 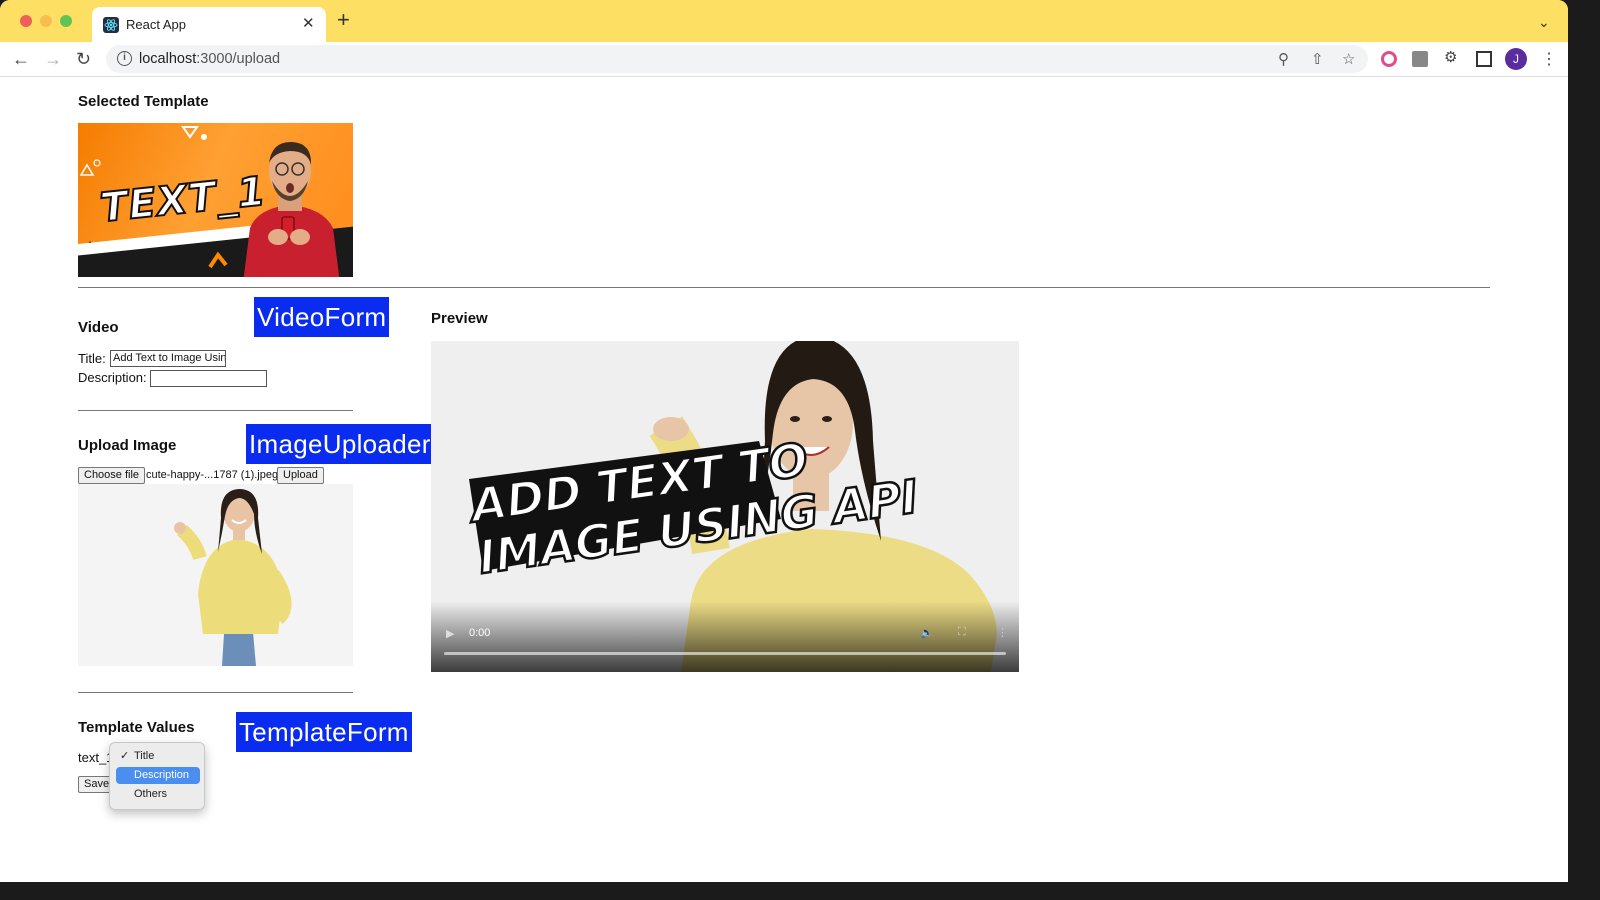 What do you see at coordinates (1002, 632) in the screenshot?
I see `video-menu-icon: ⋮` at bounding box center [1002, 632].